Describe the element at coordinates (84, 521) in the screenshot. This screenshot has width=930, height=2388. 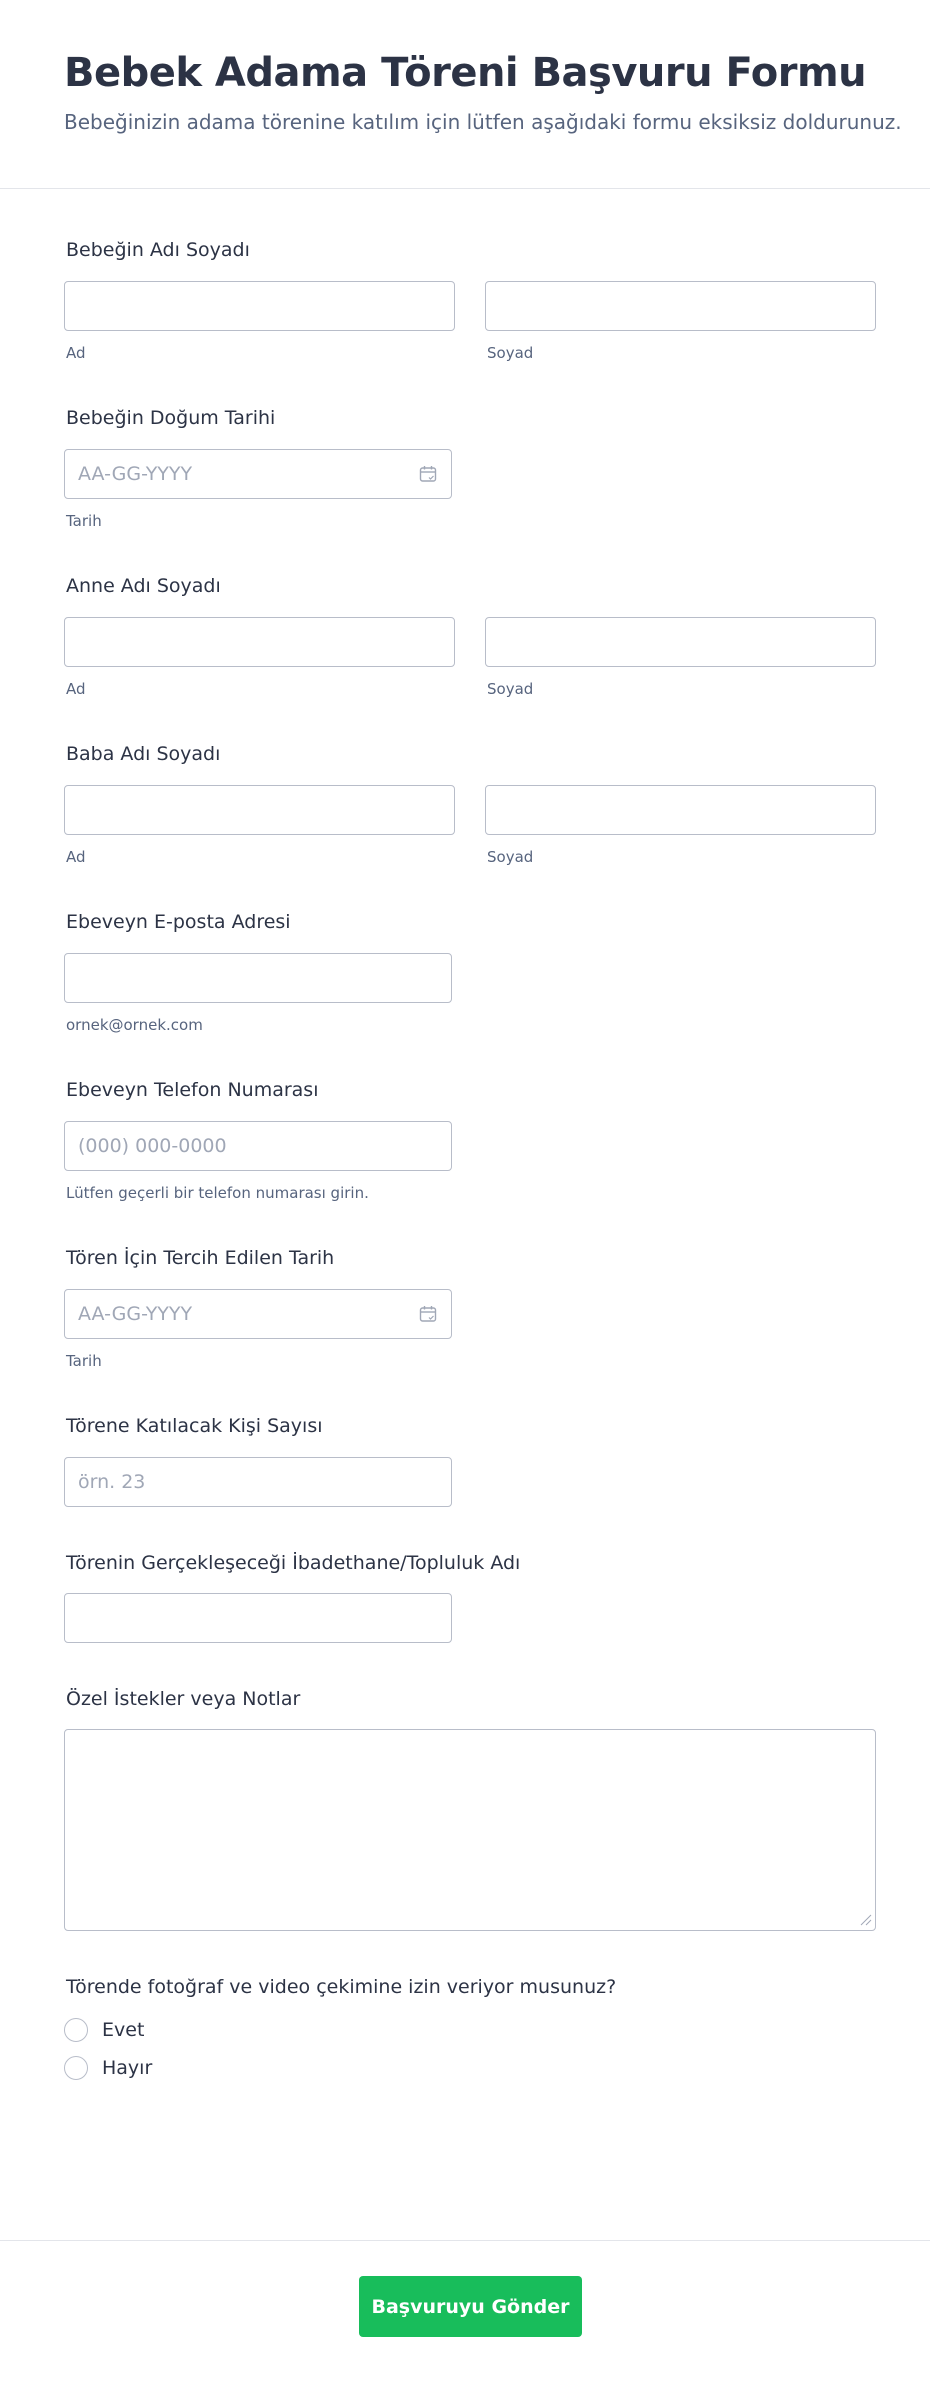
I see `baby-birth-date-sublabel: Tarih` at that location.